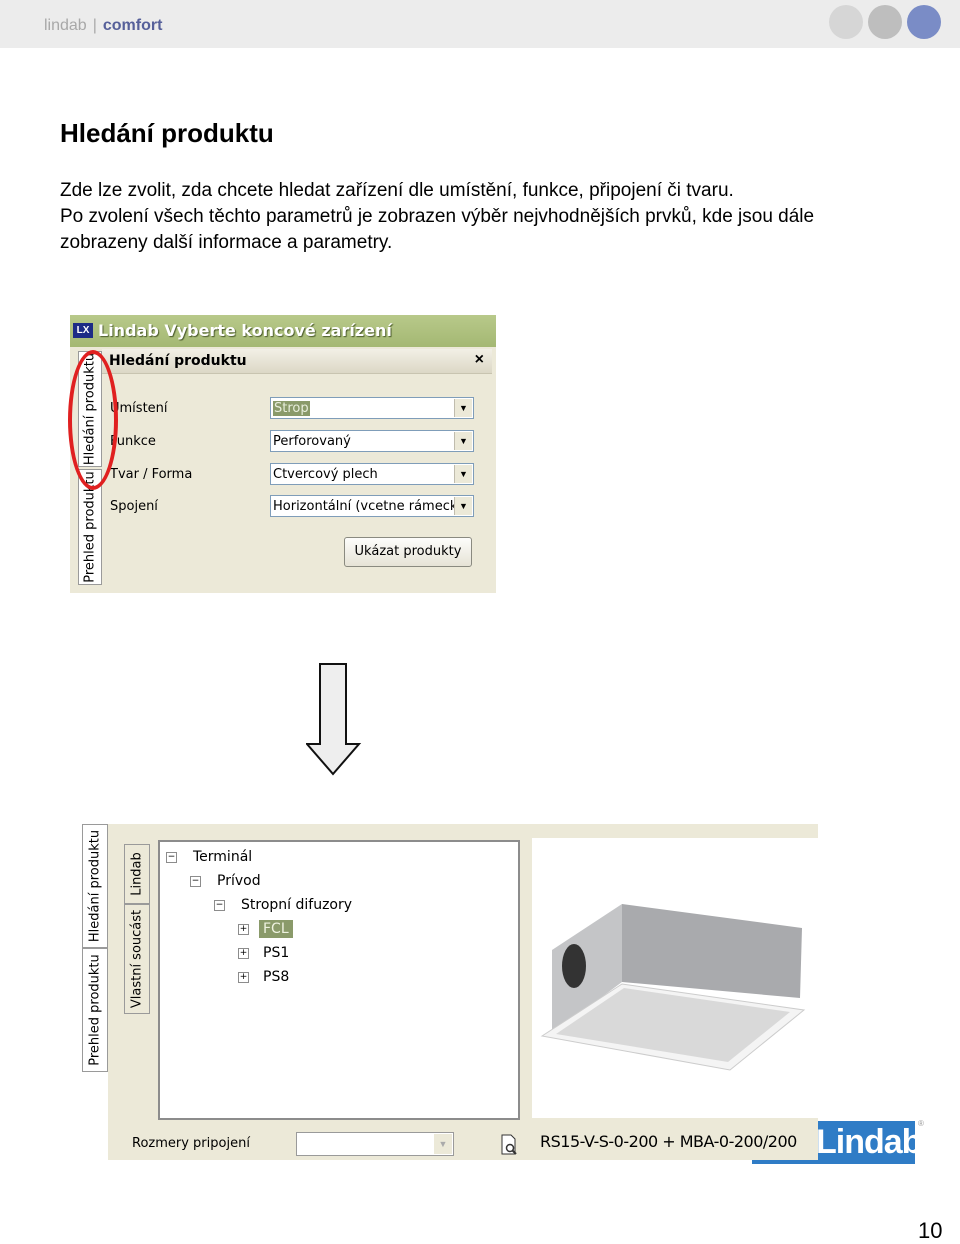  I want to click on field-spojeni: Spojení Horizontální (vcetne rámecku) ▼, so click(295, 507).